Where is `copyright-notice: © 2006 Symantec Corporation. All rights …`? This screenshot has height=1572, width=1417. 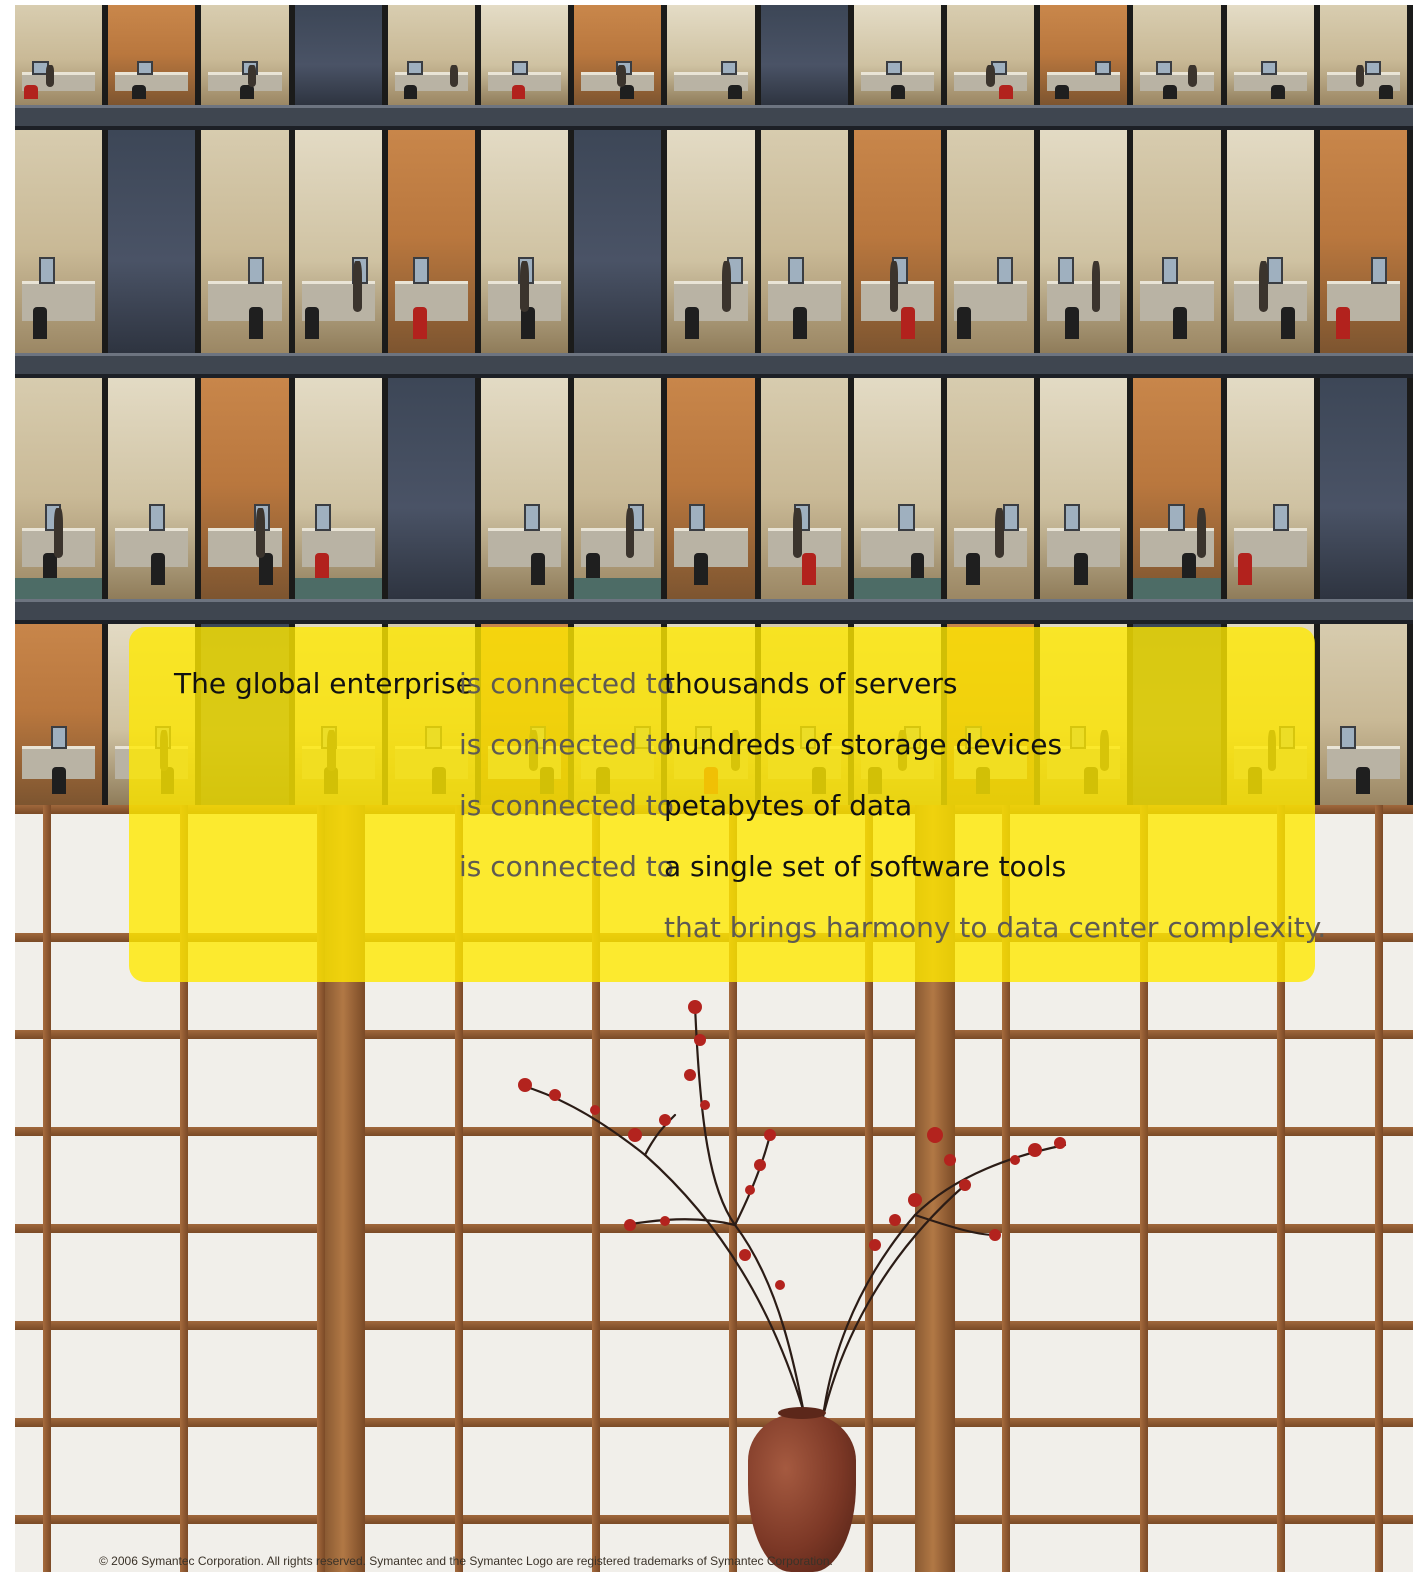 copyright-notice: © 2006 Symantec Corporation. All rights … is located at coordinates (466, 1561).